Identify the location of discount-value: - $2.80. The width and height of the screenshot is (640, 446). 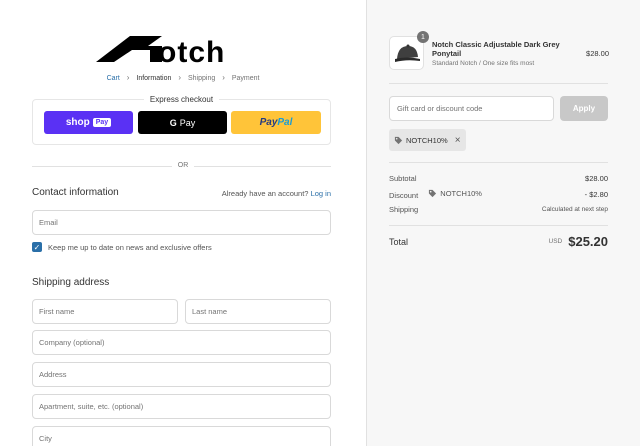
(596, 194).